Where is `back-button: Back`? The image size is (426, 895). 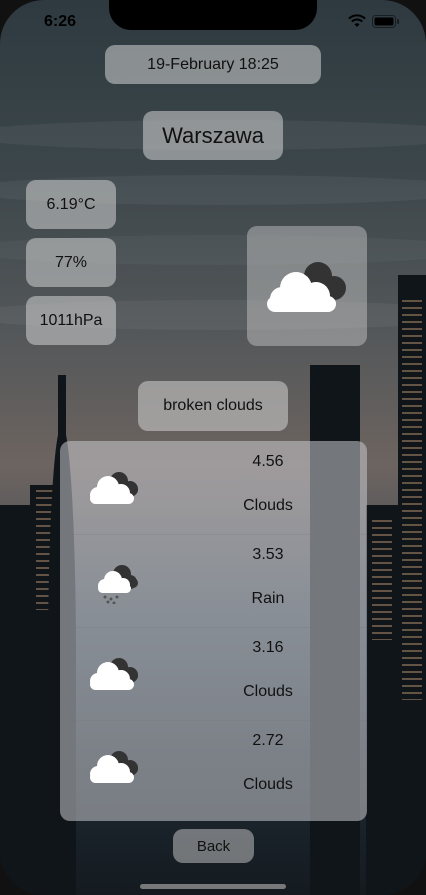 back-button: Back is located at coordinates (213, 846).